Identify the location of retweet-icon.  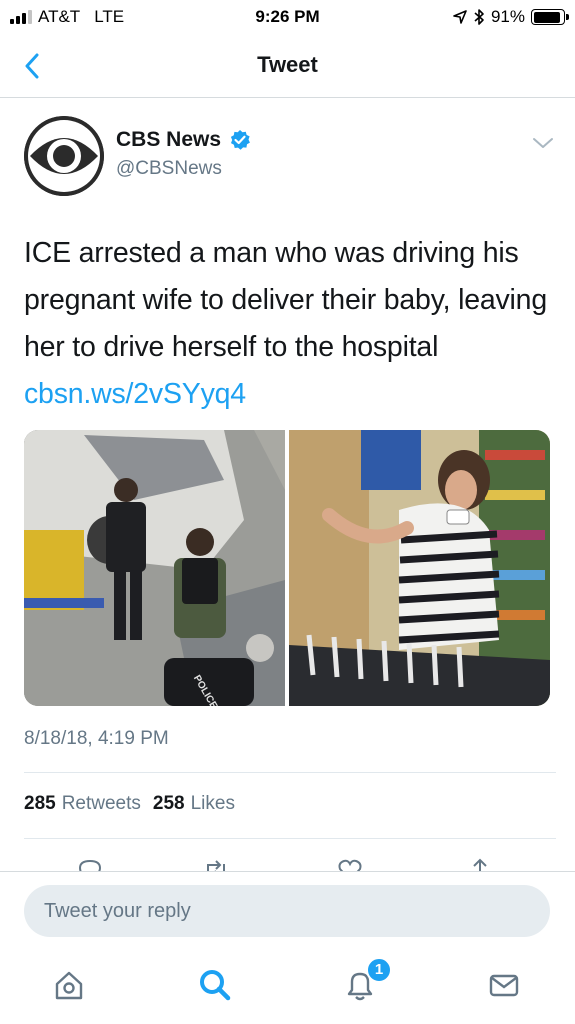
(216, 864).